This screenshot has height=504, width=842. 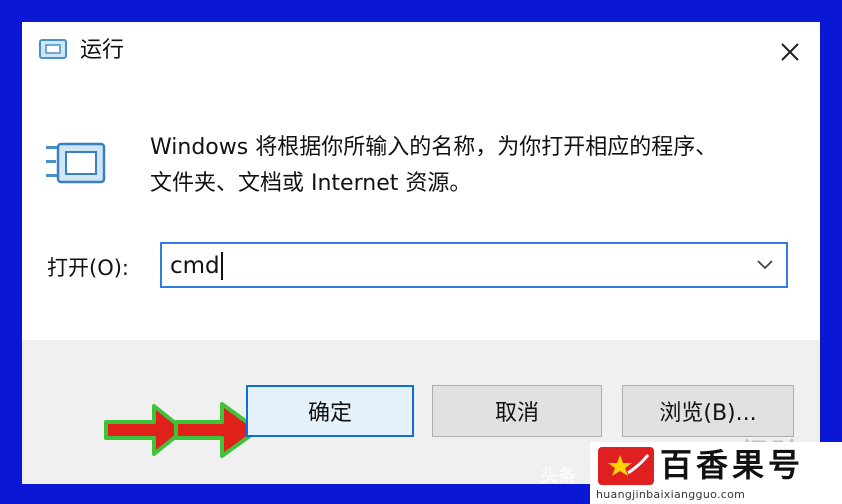 What do you see at coordinates (765, 265) in the screenshot?
I see `chevron-down-icon` at bounding box center [765, 265].